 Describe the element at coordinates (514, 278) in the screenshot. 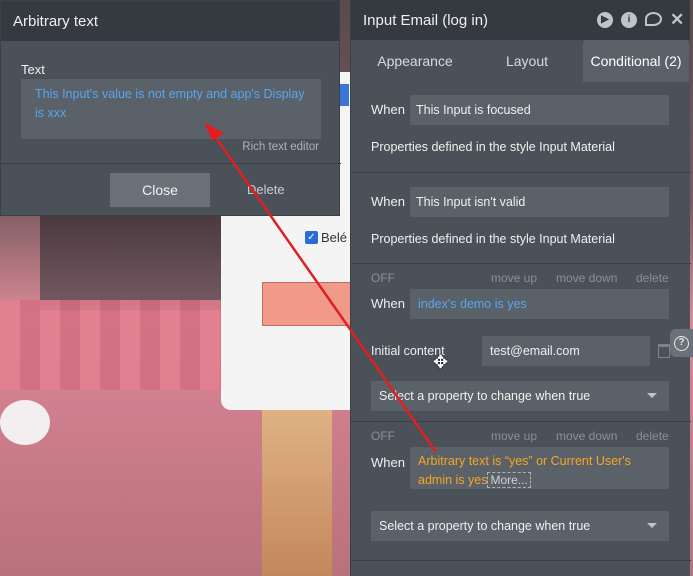

I see `condition-3-move-up: move up` at that location.